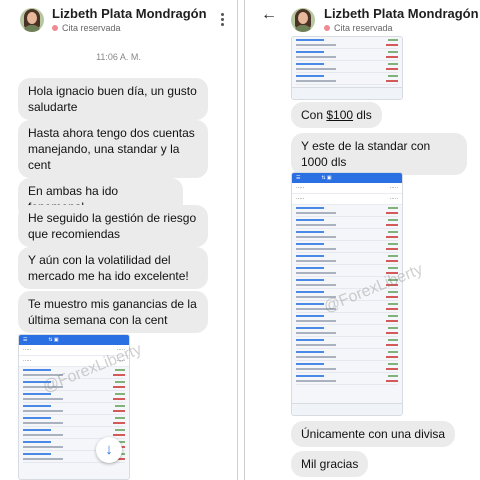 The image size is (480, 480). I want to click on chat-header: Lizbeth Plata Mondragón Cita reservada, so click(118, 20).